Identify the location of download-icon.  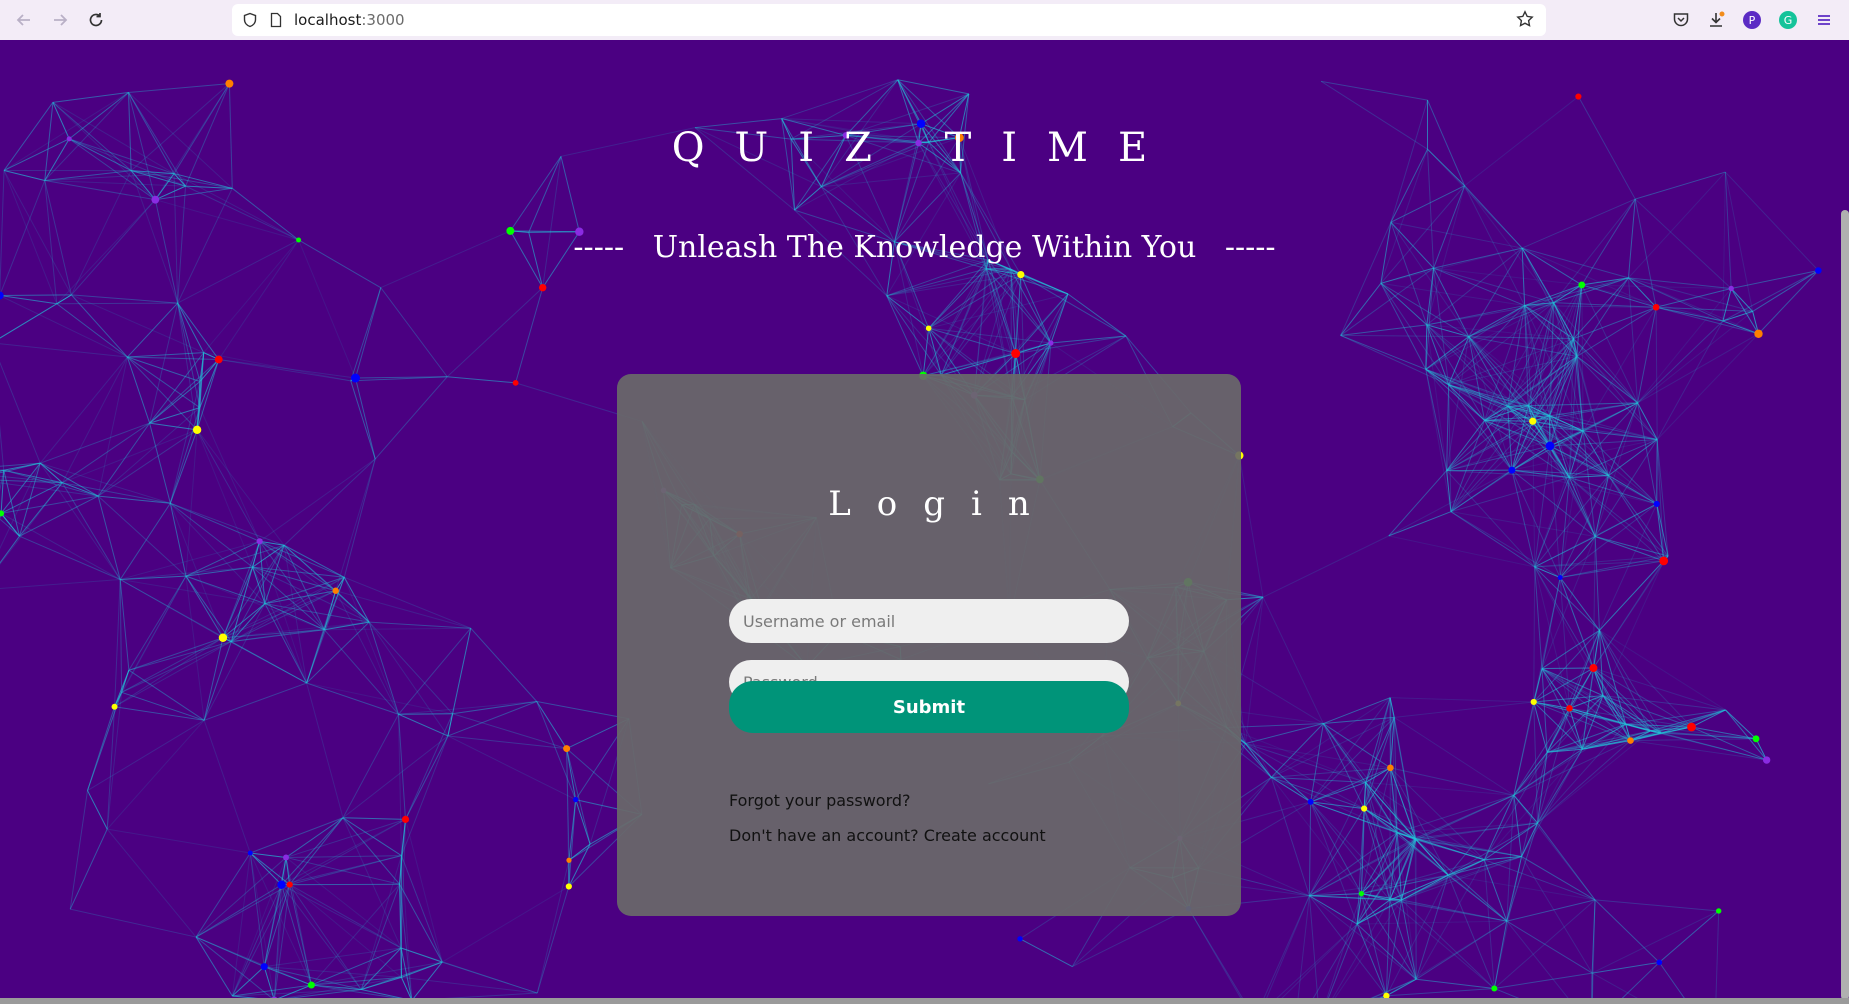
(1716, 20).